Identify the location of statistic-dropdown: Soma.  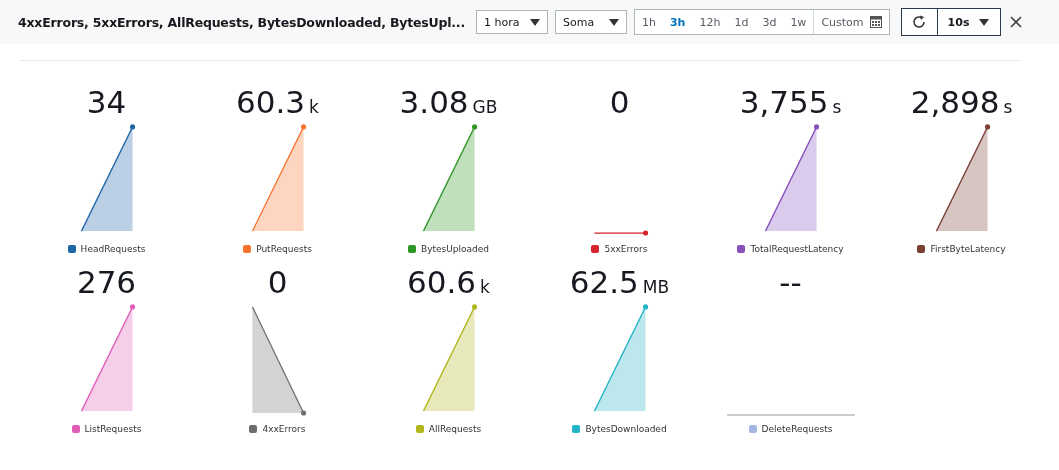
(590, 22).